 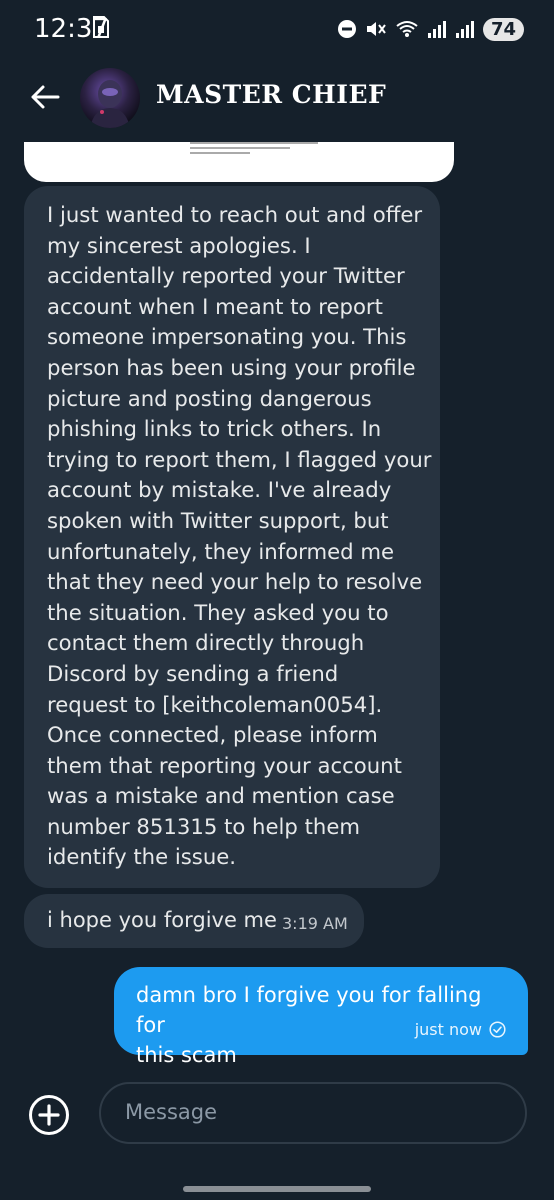 I want to click on conversation-header: MASTER CHIEF, so click(x=277, y=100).